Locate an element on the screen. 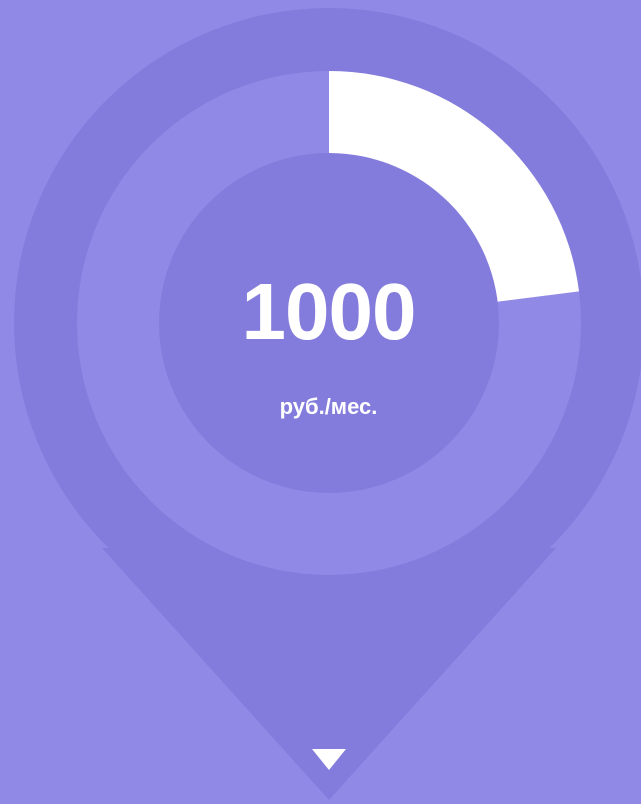  price-value: 1000 is located at coordinates (329, 311).